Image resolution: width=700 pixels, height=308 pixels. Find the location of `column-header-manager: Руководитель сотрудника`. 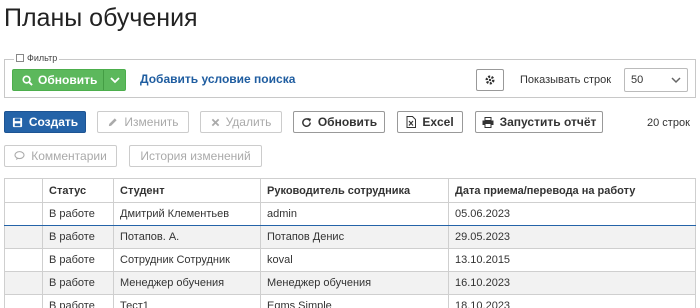

column-header-manager: Руководитель сотрудника is located at coordinates (354, 190).